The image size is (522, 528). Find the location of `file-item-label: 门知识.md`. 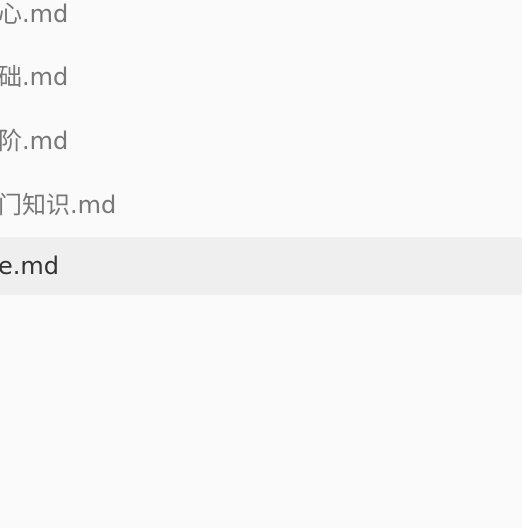

file-item-label: 门知识.md is located at coordinates (58, 204).